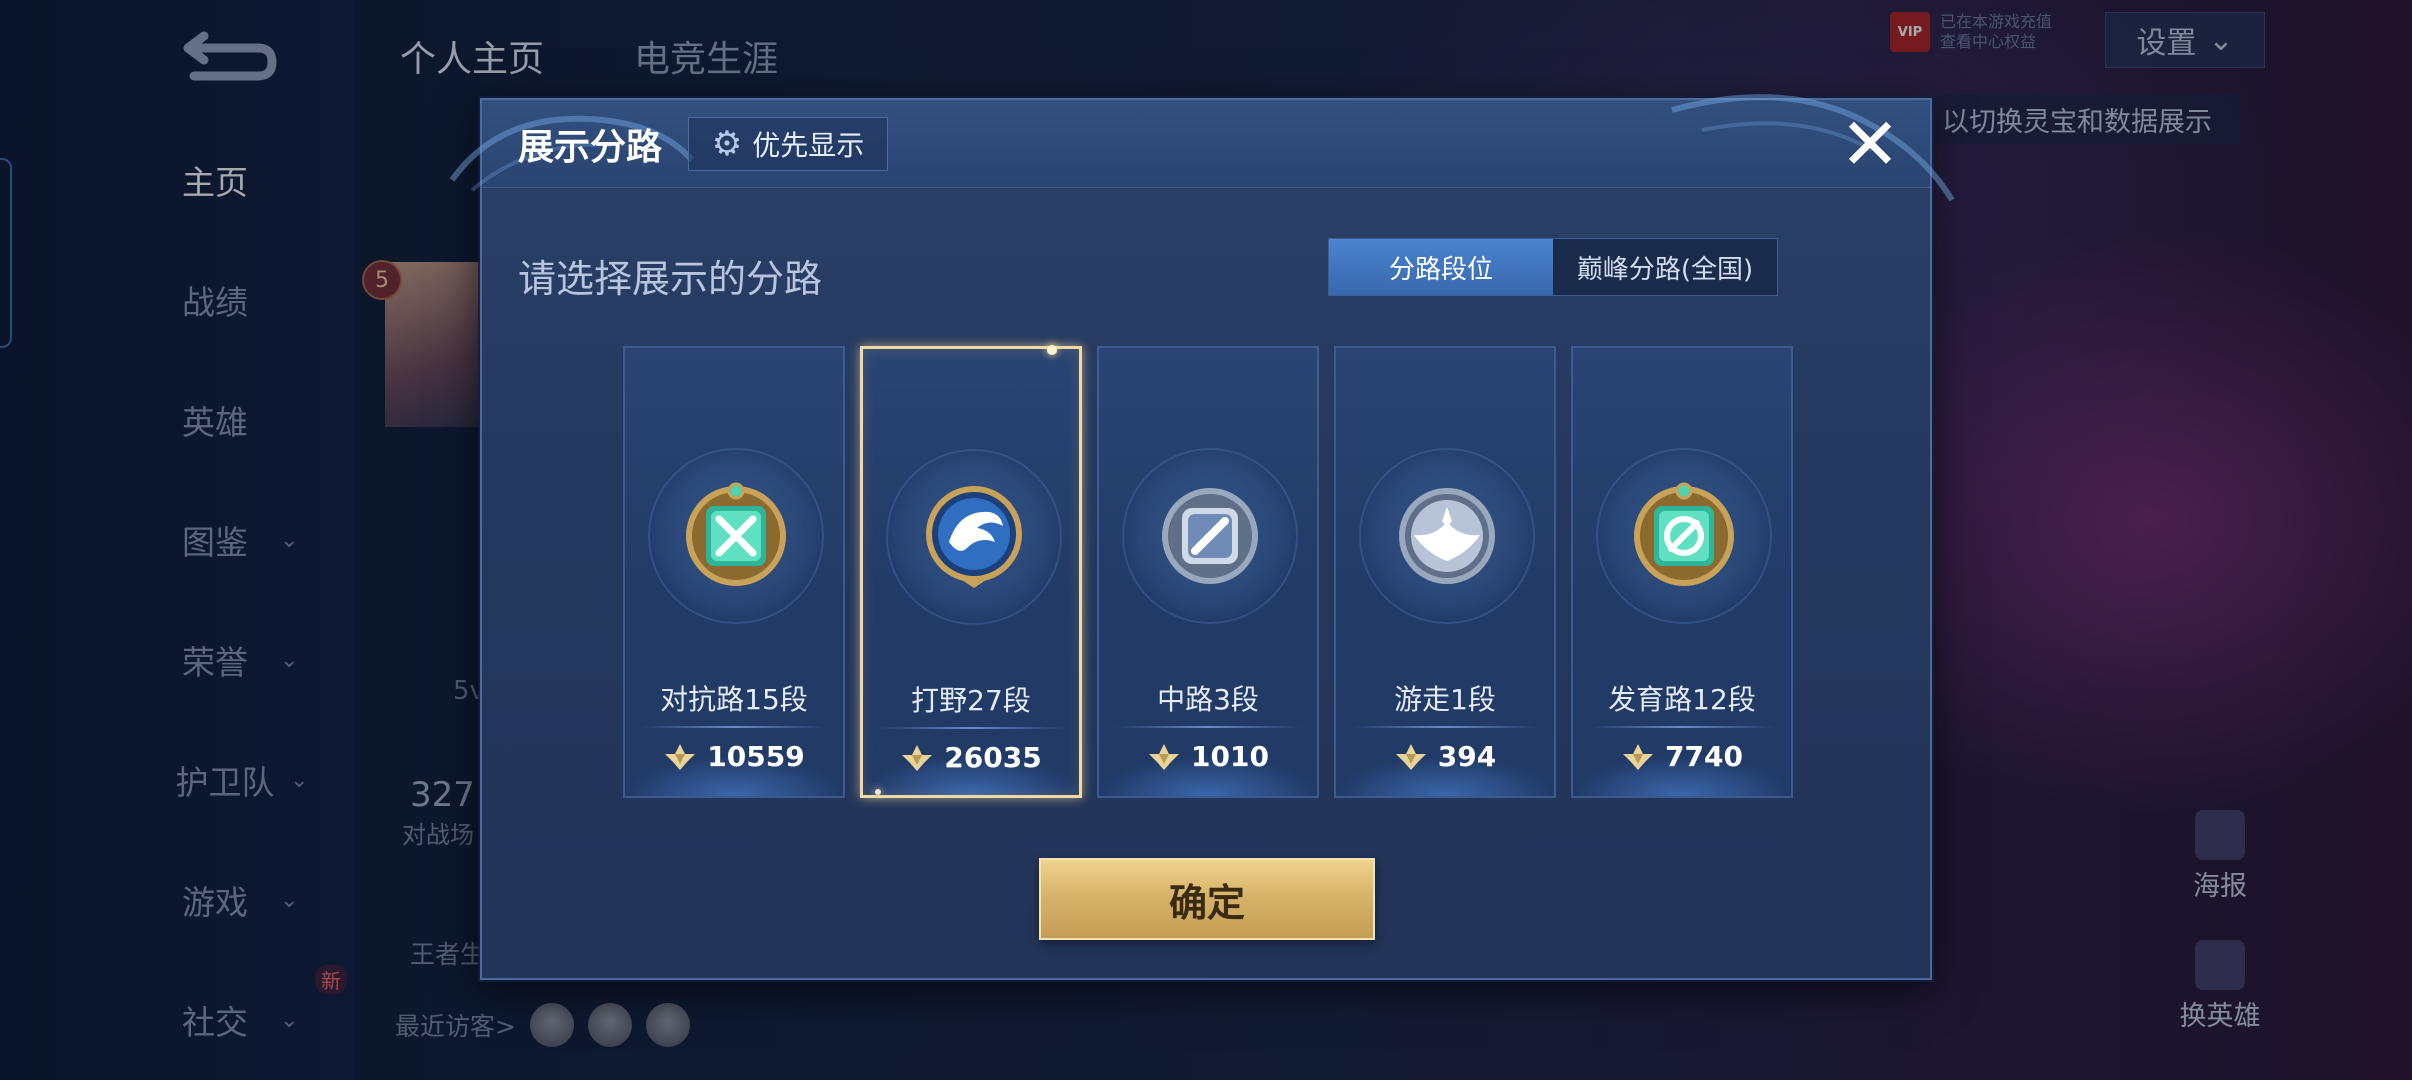 This screenshot has height=1080, width=2412. I want to click on lane-name: 游走1段, so click(1445, 699).